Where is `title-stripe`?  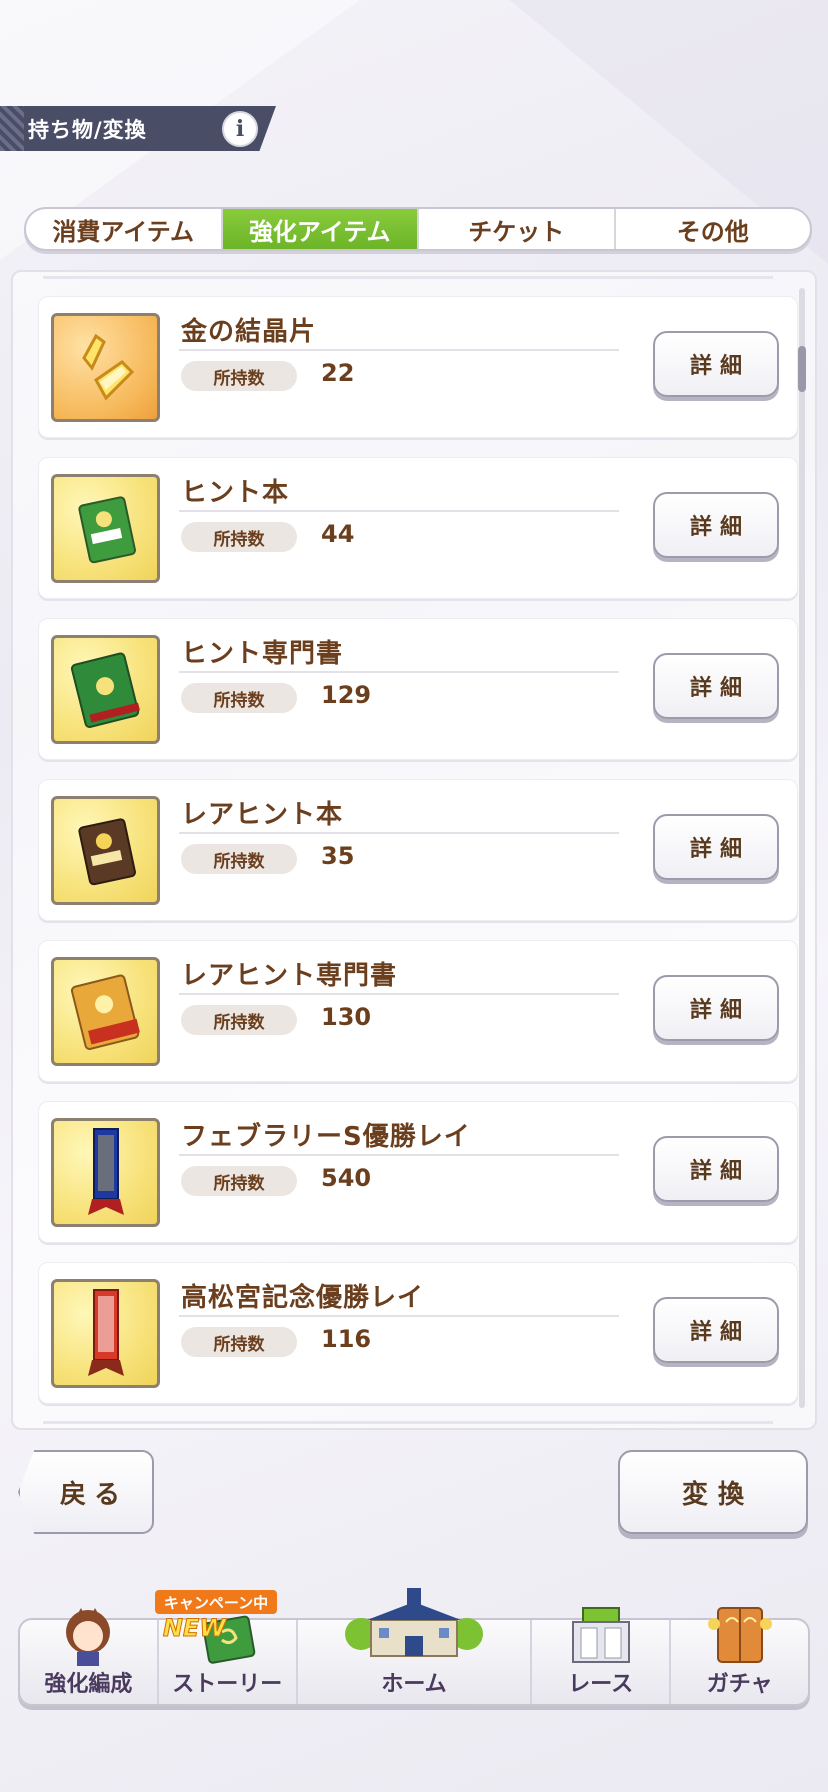 title-stripe is located at coordinates (12, 128).